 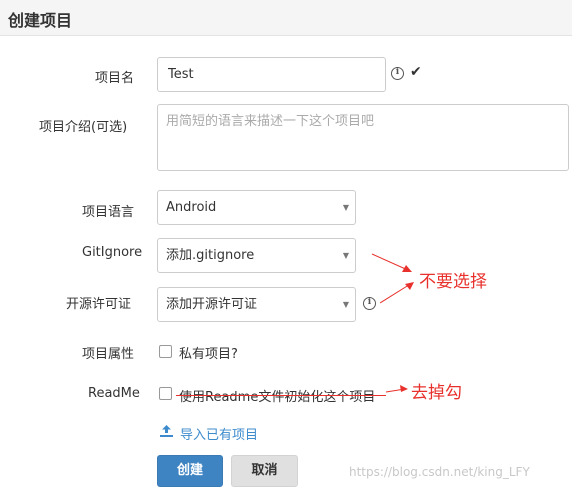 What do you see at coordinates (439, 472) in the screenshot?
I see `watermark: https://blog.csdn.net/king_LFY` at bounding box center [439, 472].